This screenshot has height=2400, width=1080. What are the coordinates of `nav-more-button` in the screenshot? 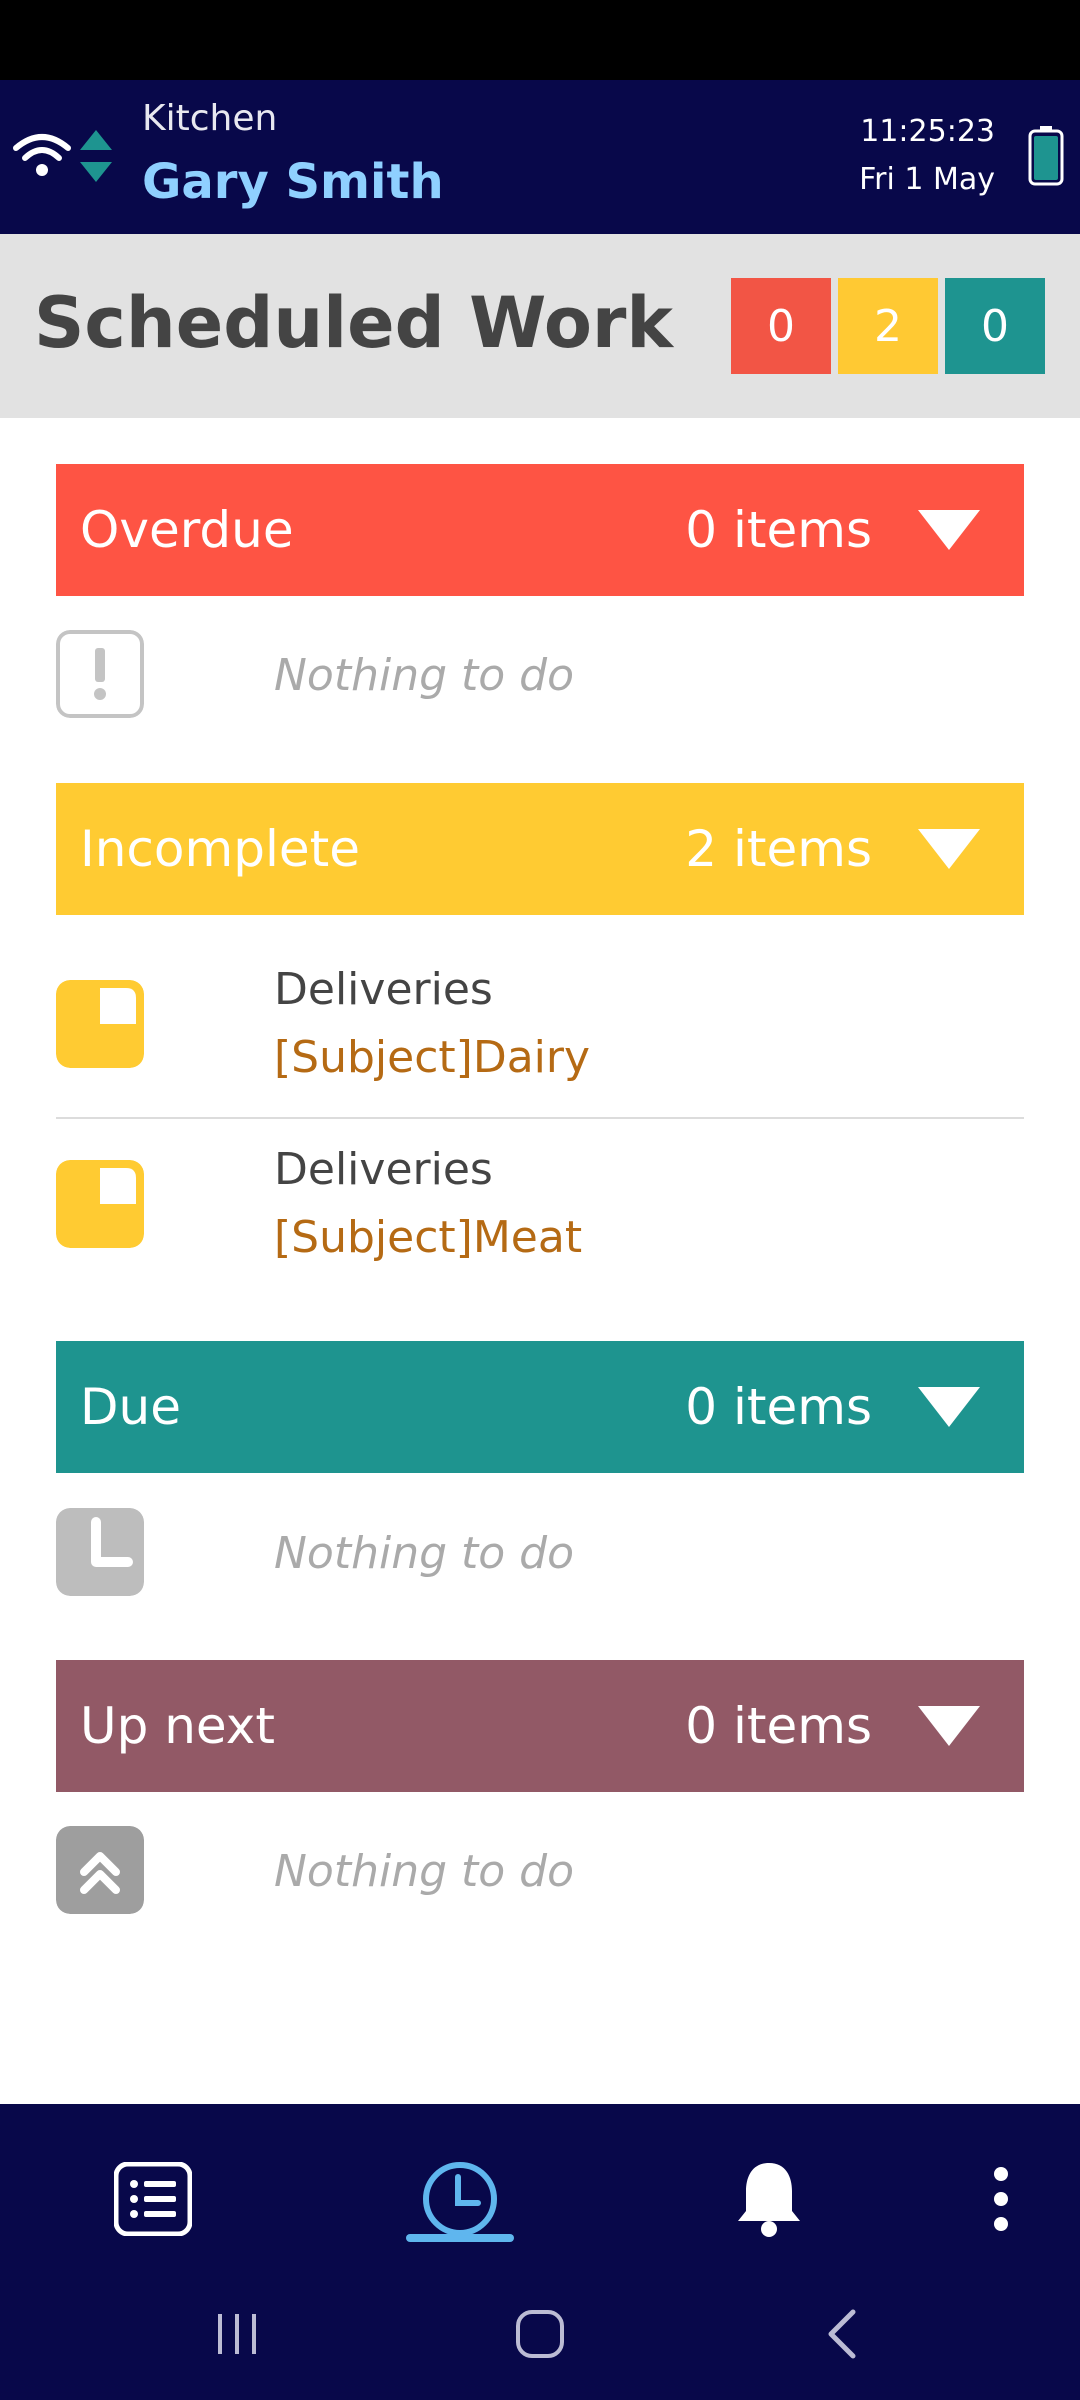 It's located at (1001, 2199).